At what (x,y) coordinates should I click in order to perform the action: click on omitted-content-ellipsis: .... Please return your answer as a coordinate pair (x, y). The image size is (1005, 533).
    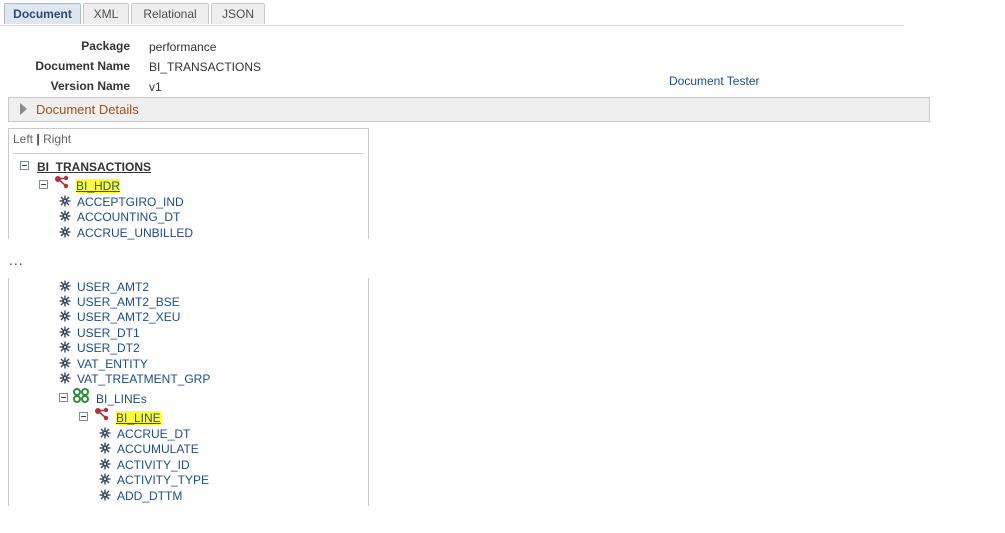
    Looking at the image, I should click on (16, 260).